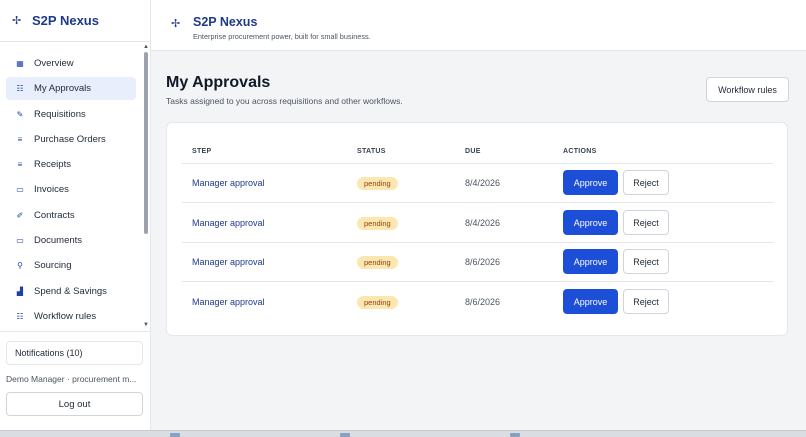 Image resolution: width=806 pixels, height=437 pixels. I want to click on sidebar-item-sourcing: ⚲ Sourcing, so click(71, 265).